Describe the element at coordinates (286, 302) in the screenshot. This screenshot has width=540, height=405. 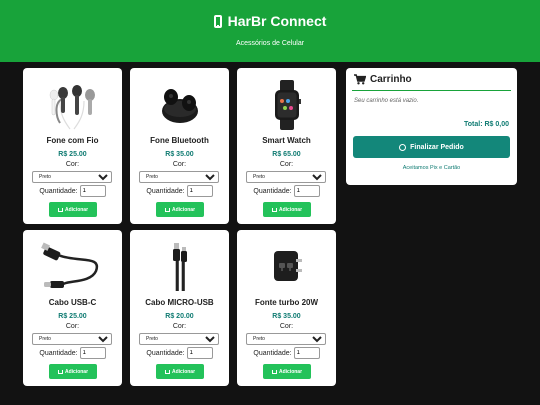
I see `product-name: Fonte turbo 20W` at that location.